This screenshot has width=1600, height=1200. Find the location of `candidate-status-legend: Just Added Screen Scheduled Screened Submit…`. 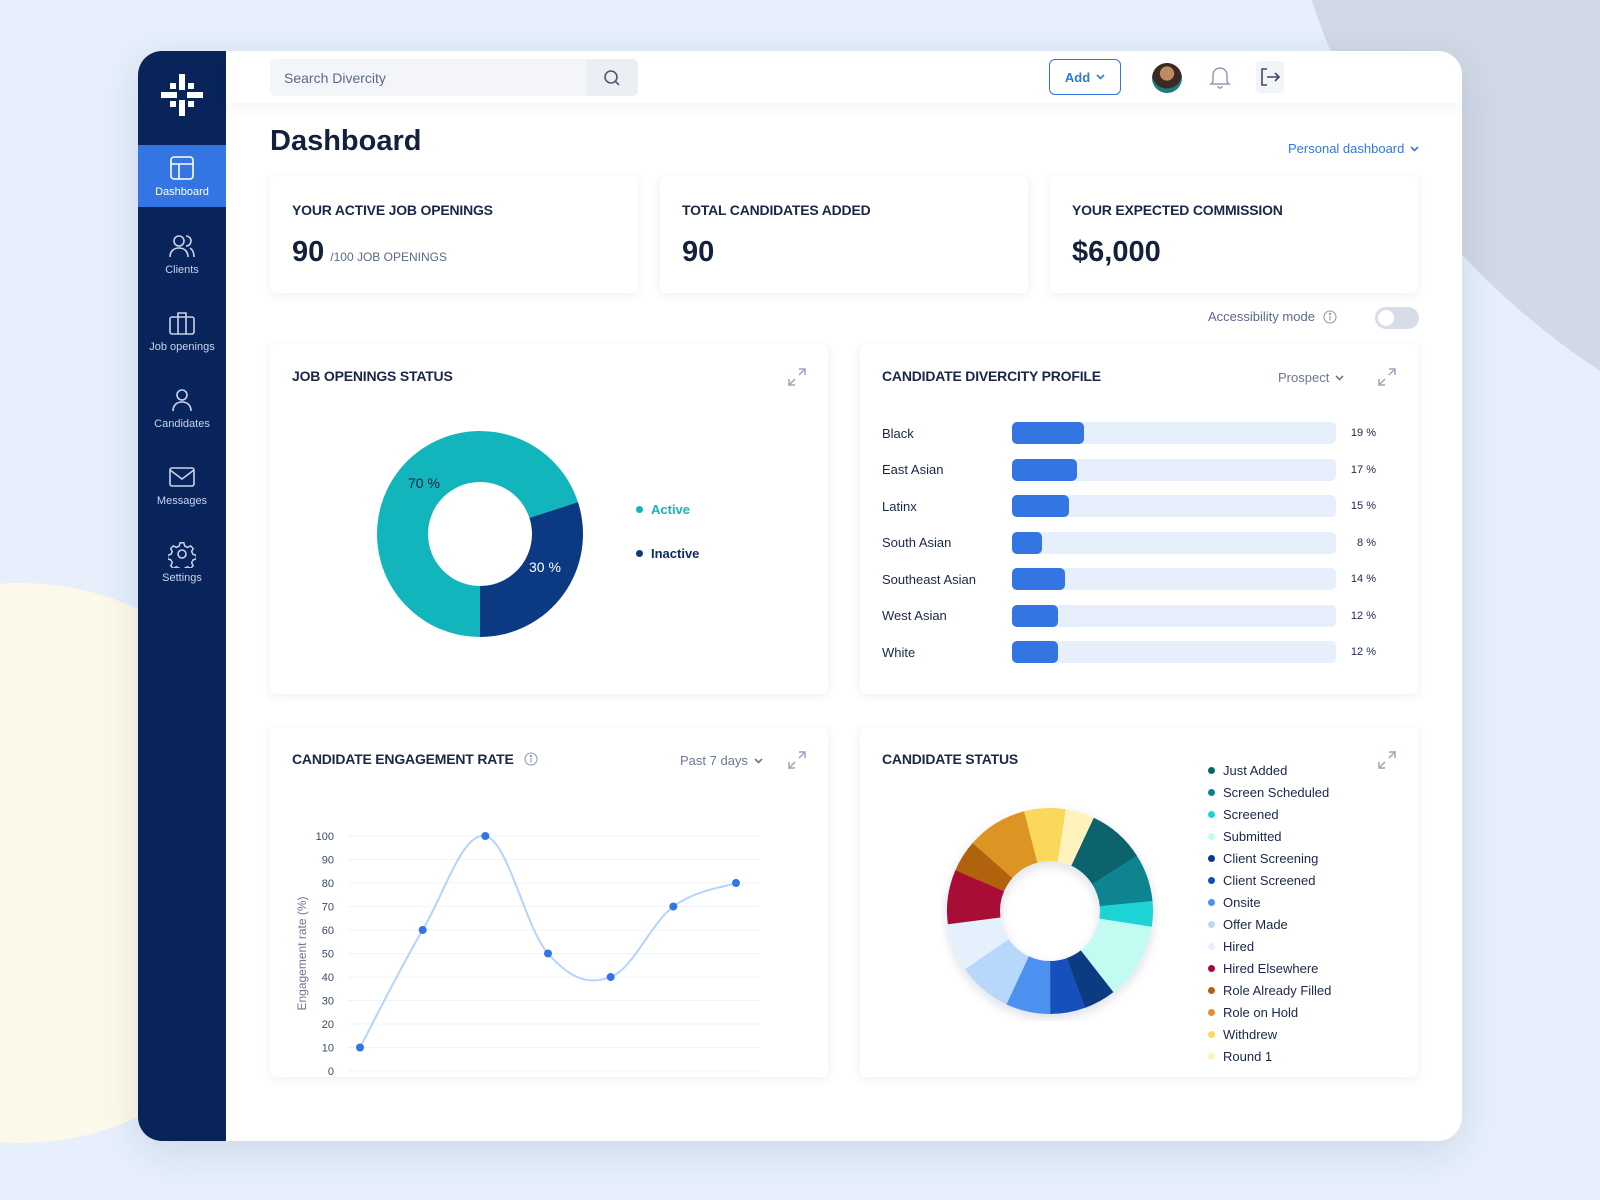

candidate-status-legend: Just Added Screen Scheduled Screened Submit… is located at coordinates (1269, 913).